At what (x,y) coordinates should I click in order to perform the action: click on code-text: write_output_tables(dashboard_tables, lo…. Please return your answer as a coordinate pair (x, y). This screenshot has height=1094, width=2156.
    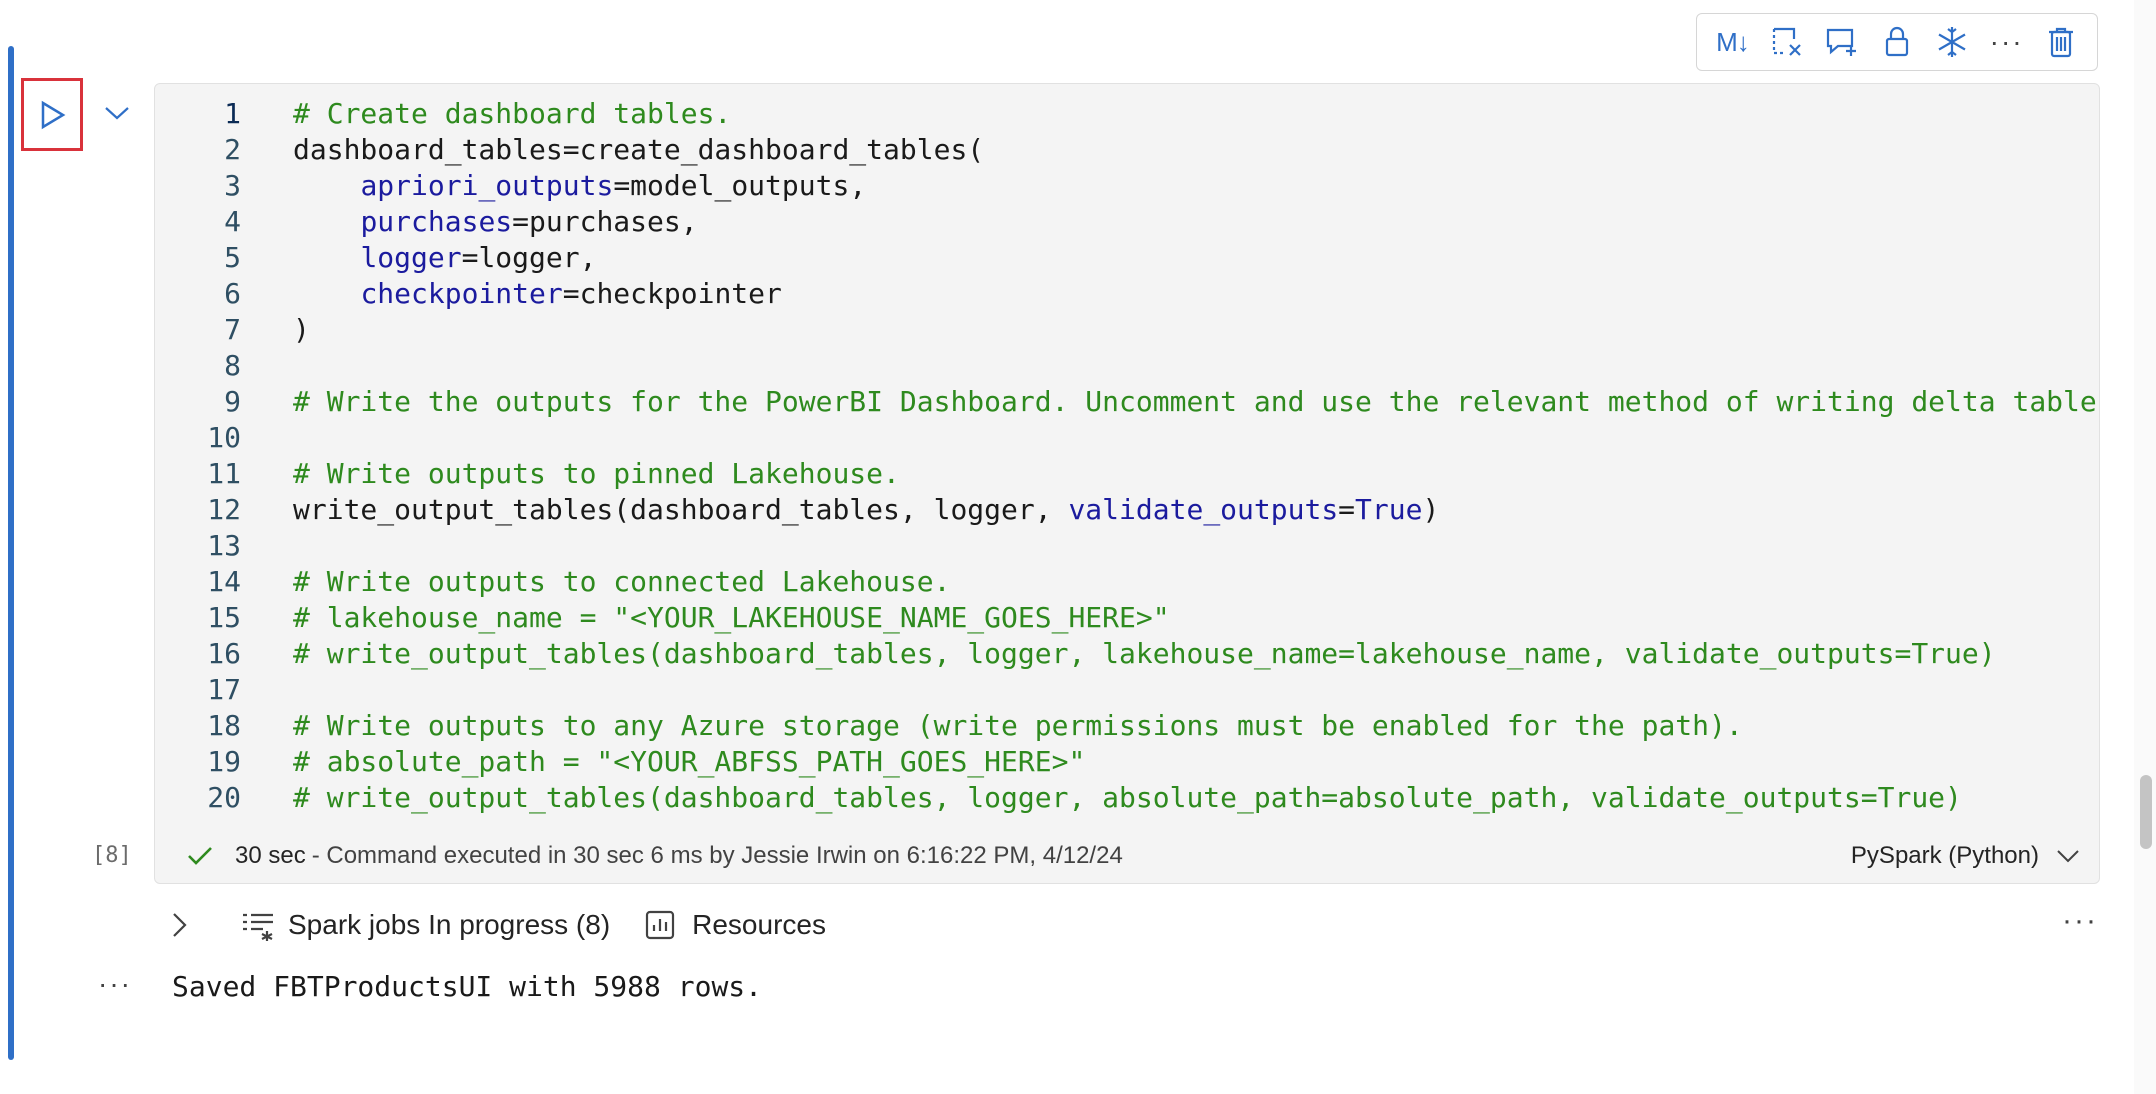
    Looking at the image, I should click on (866, 510).